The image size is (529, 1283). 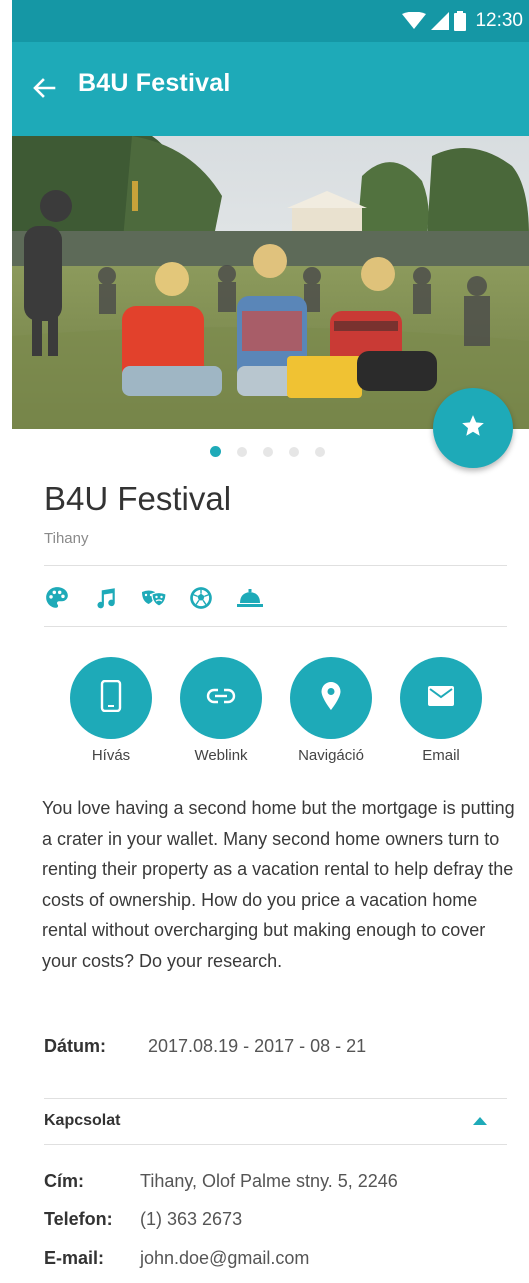 What do you see at coordinates (57, 598) in the screenshot?
I see `palette-icon` at bounding box center [57, 598].